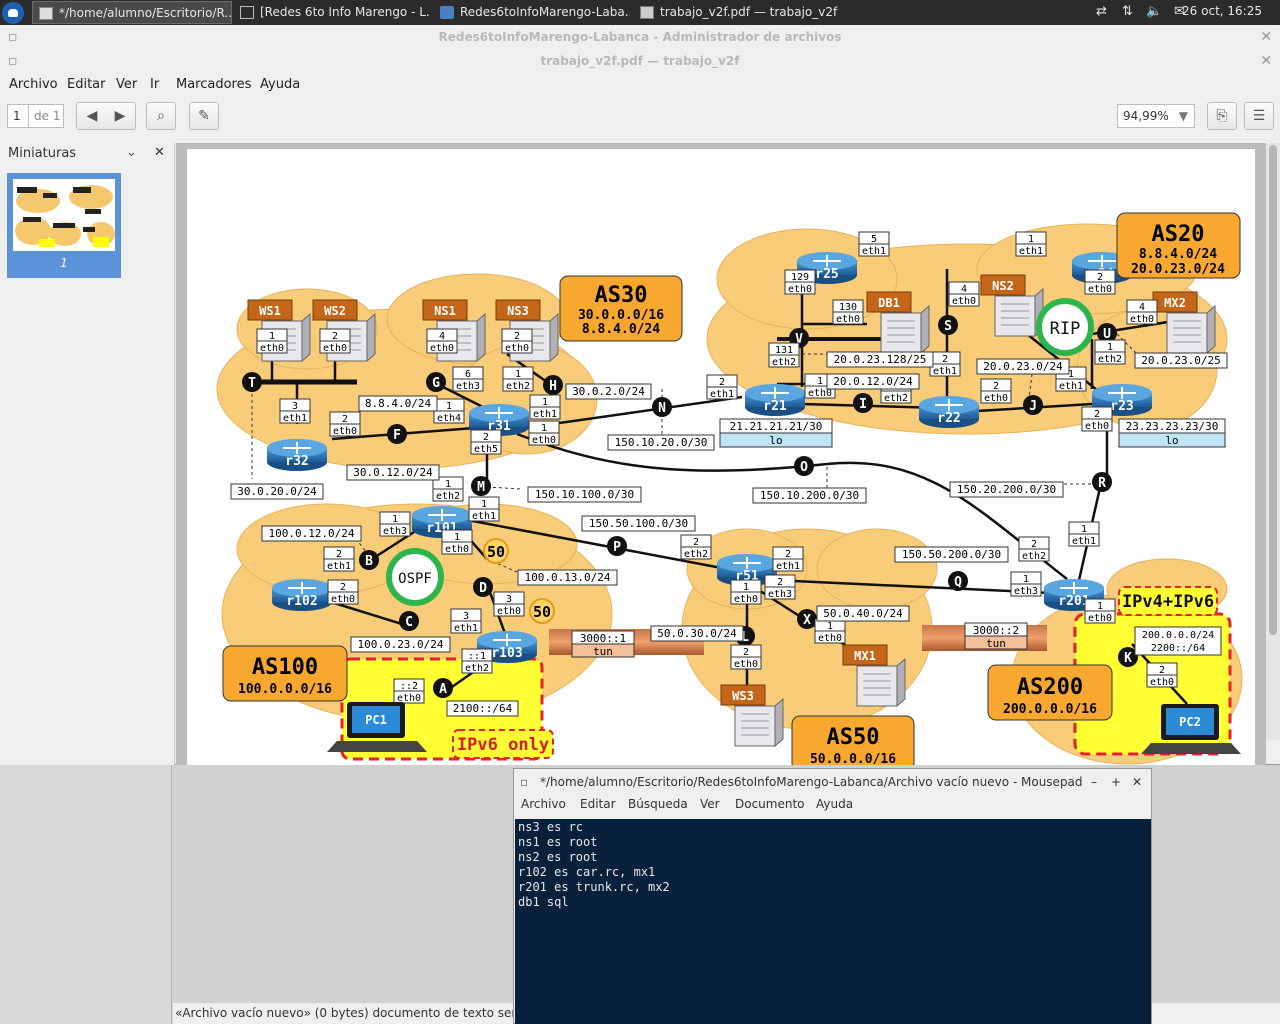  I want to click on menu-busqueda: Búsqueda, so click(658, 804).